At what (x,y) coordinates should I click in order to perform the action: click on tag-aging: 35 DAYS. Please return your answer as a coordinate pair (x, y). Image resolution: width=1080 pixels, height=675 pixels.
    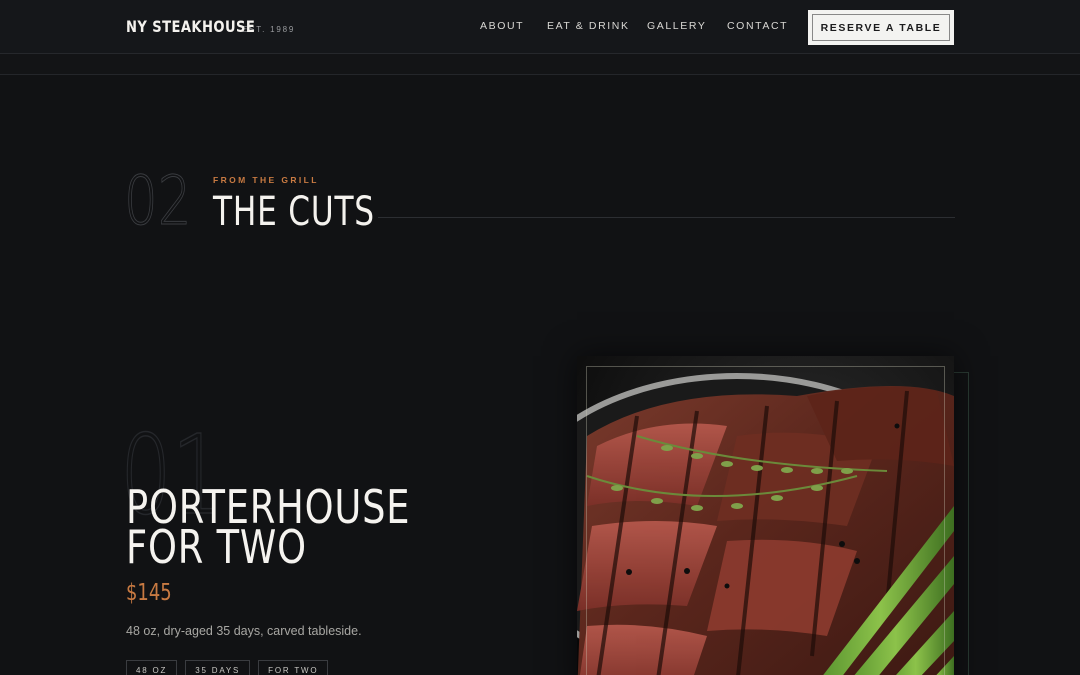
    Looking at the image, I should click on (218, 667).